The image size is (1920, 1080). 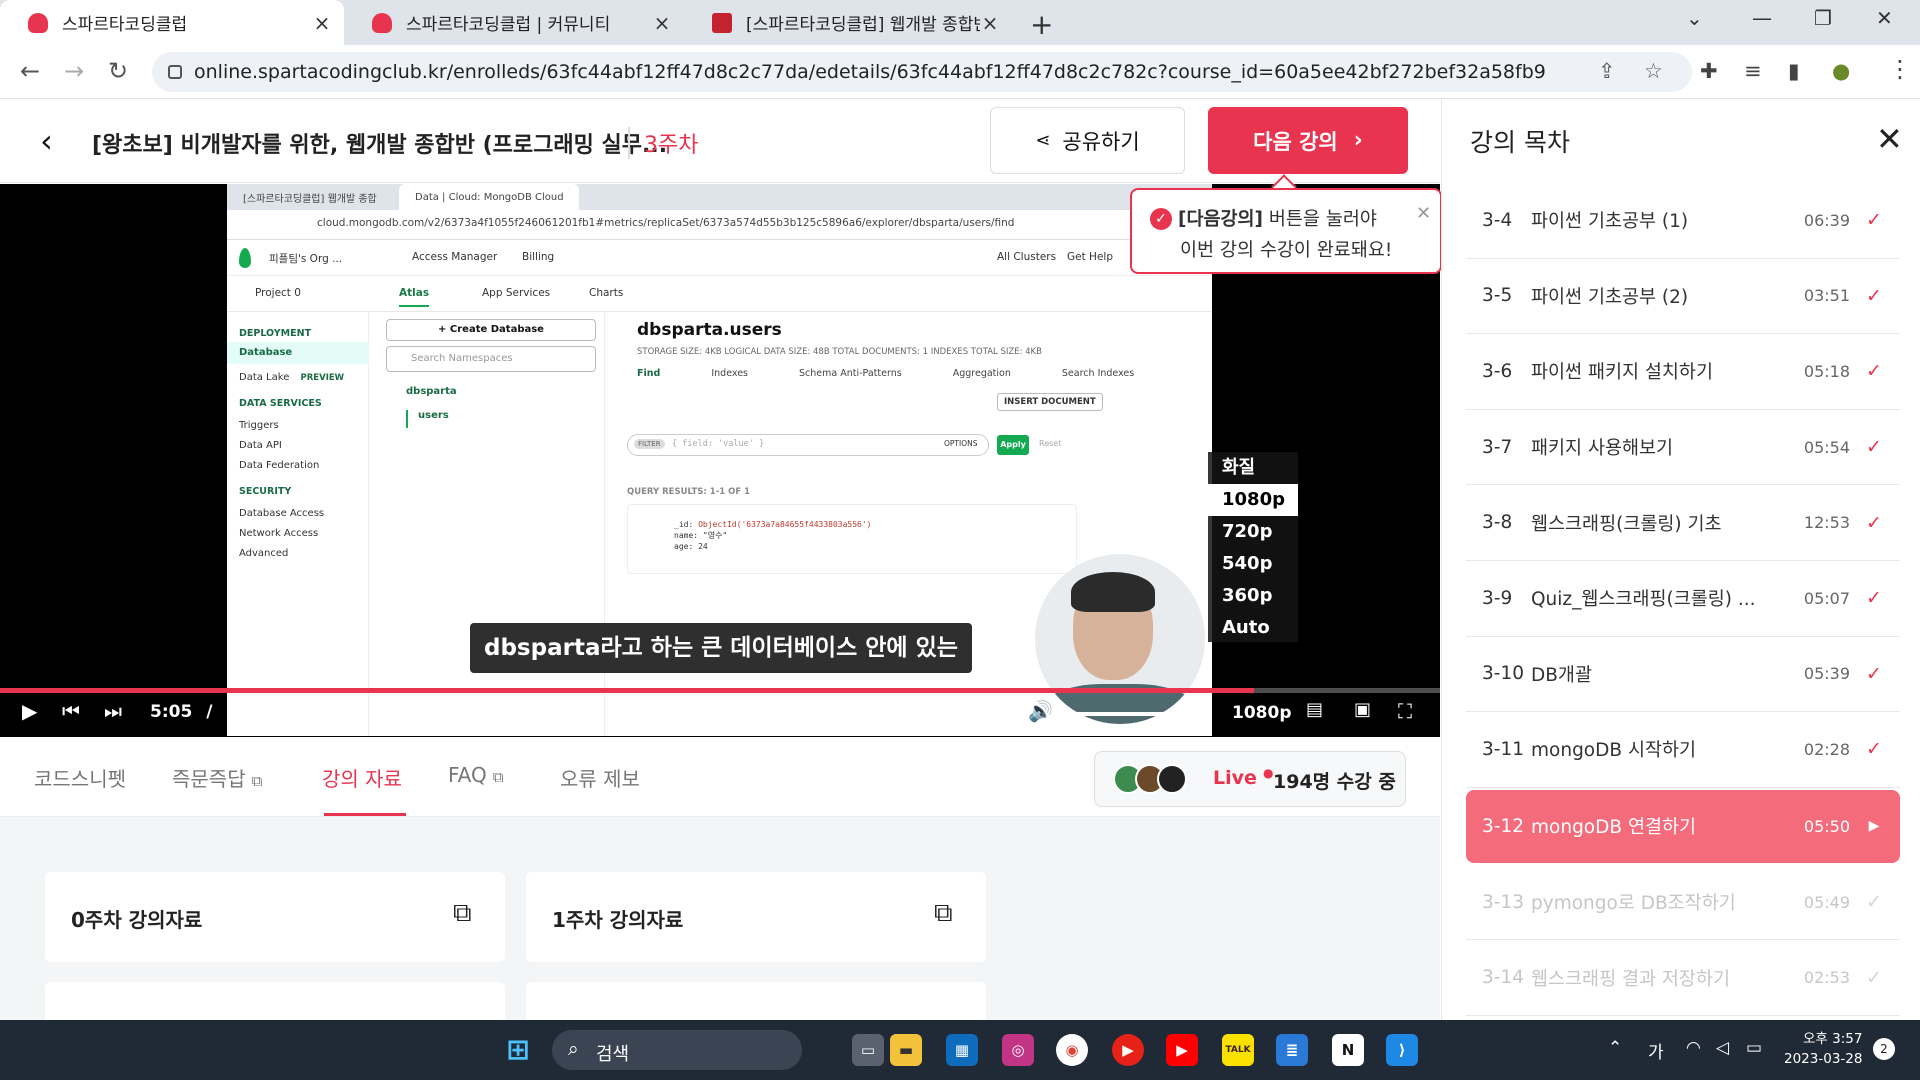 I want to click on reload-icon: ↻, so click(x=118, y=71).